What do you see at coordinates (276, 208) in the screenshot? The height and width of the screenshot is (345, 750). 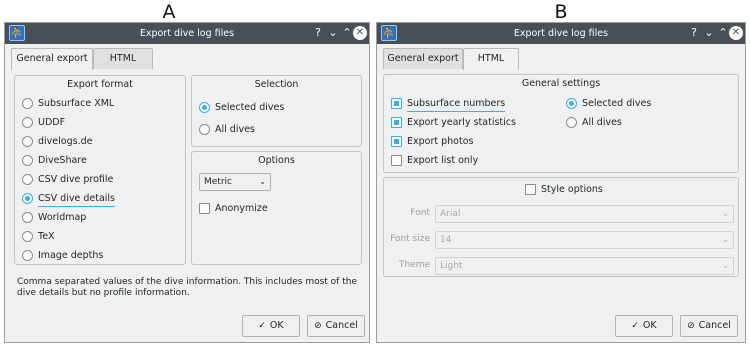 I see `options-group: Options Metric ⌄ Anonymize` at bounding box center [276, 208].